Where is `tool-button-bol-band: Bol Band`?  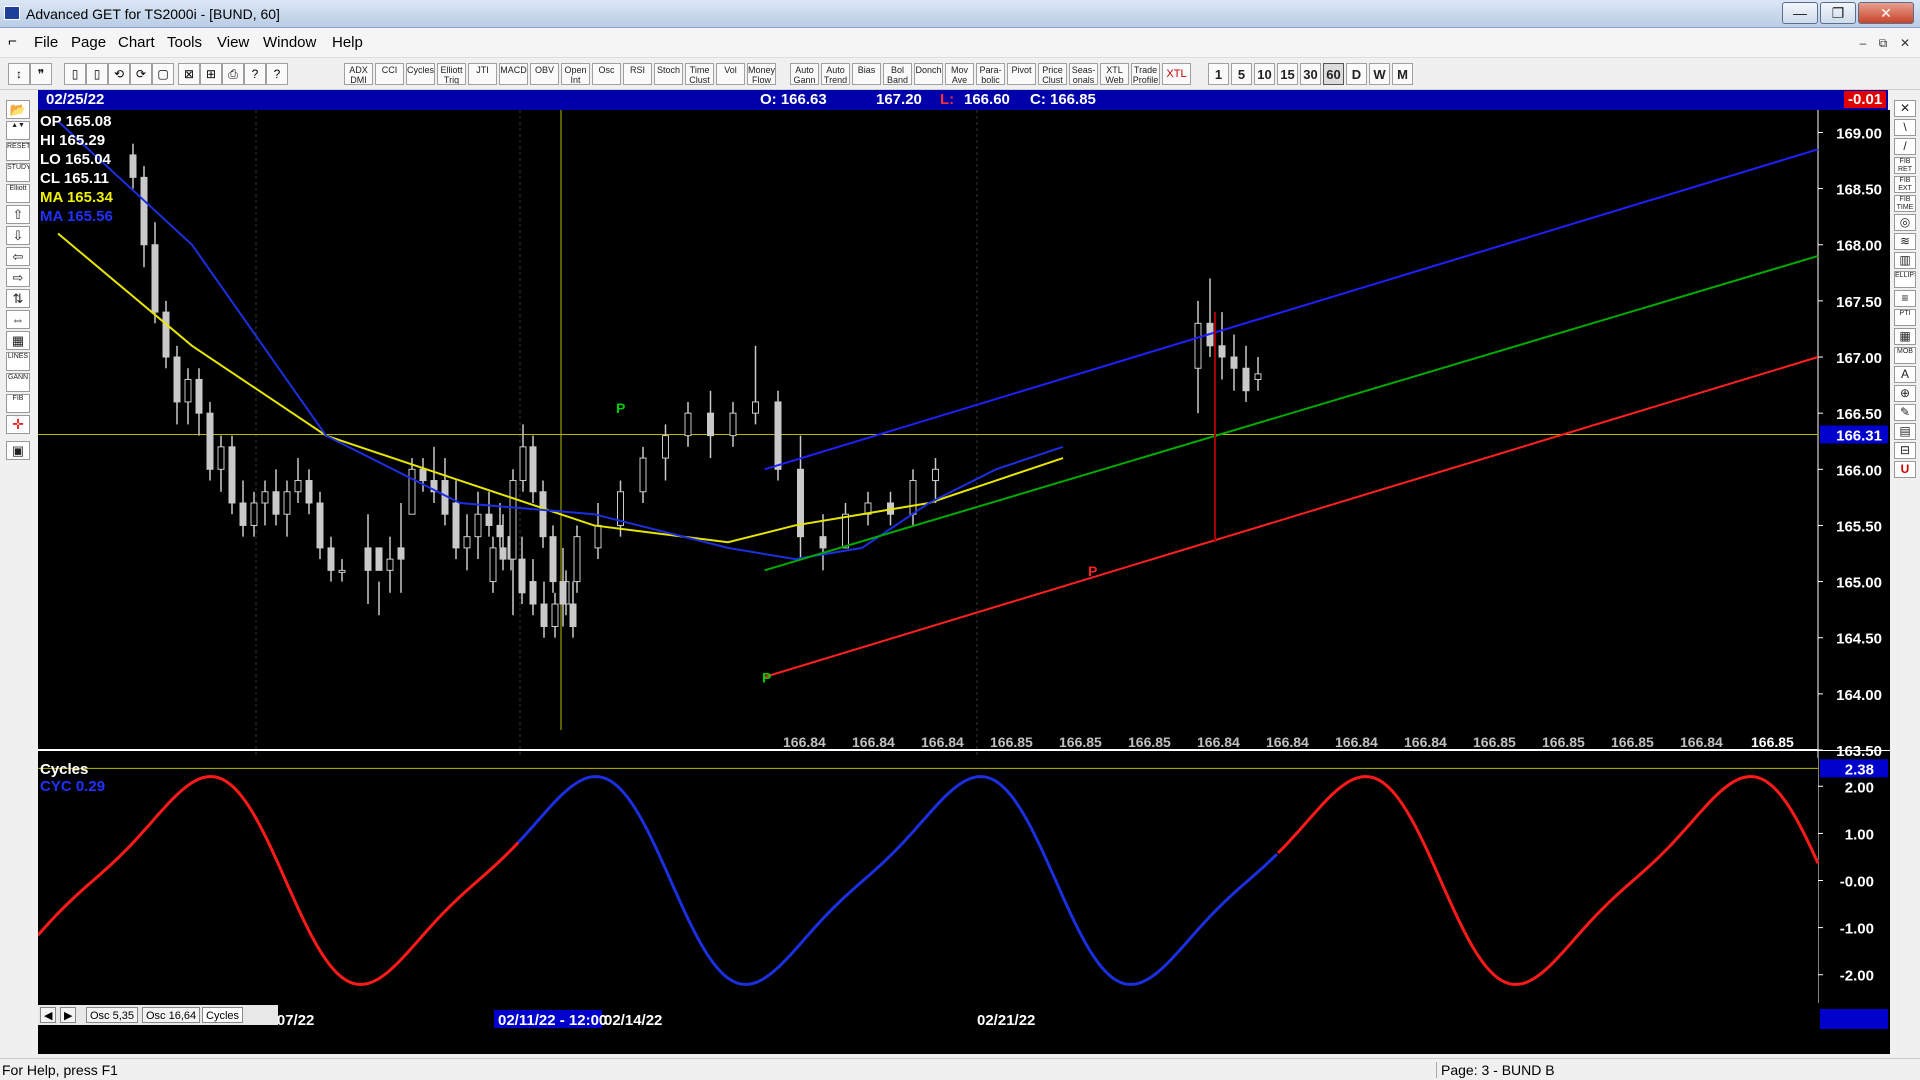
tool-button-bol-band: Bol Band is located at coordinates (897, 74).